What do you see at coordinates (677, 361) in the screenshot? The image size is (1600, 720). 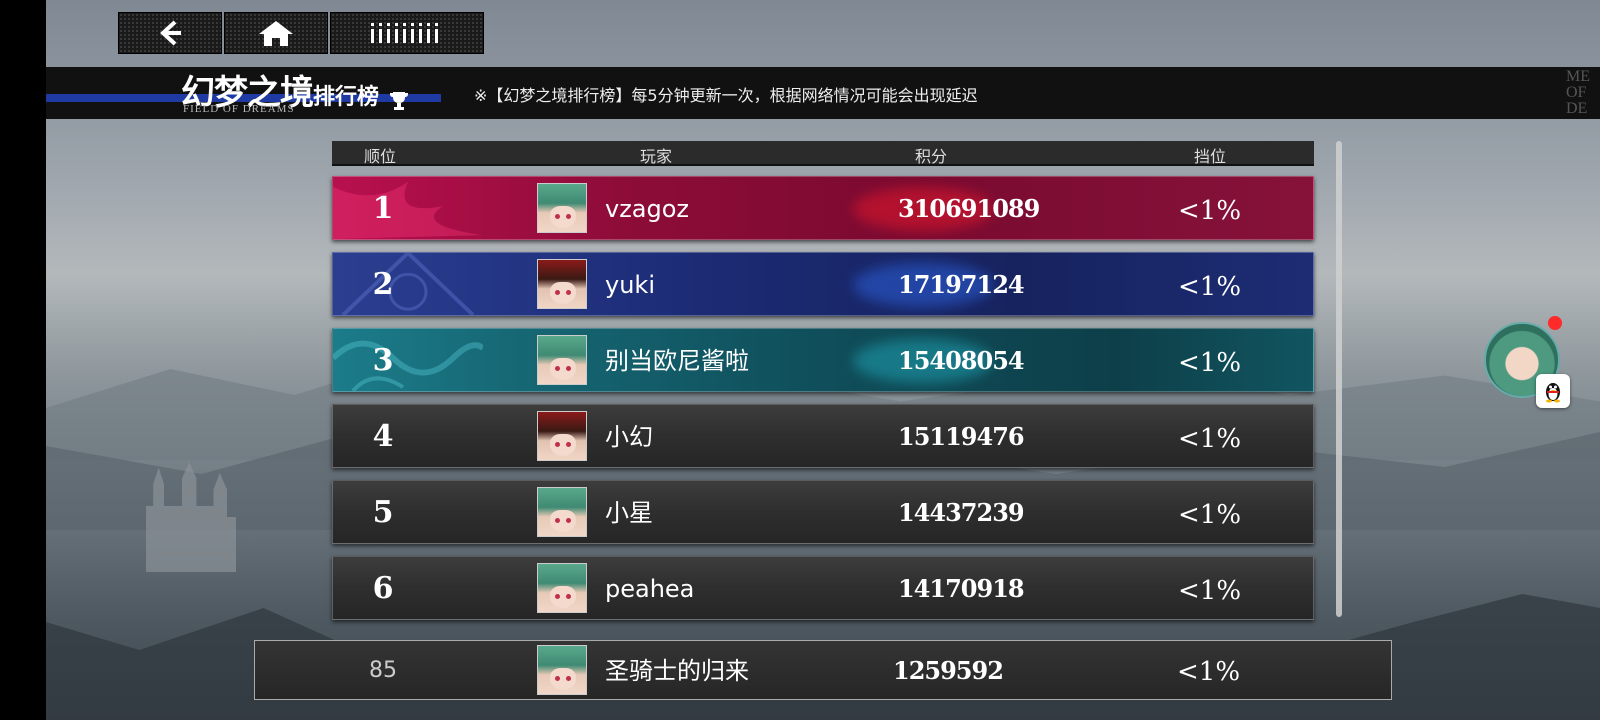 I see `player-name: 别当欧尼酱啦` at bounding box center [677, 361].